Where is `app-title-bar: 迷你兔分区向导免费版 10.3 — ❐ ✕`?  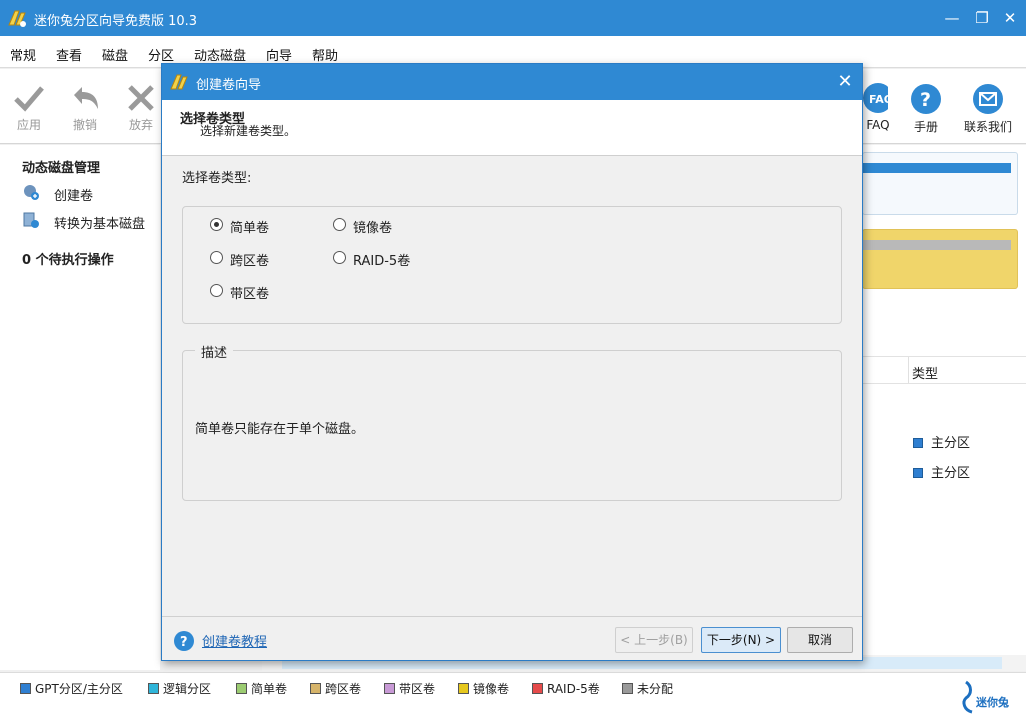 app-title-bar: 迷你兔分区向导免费版 10.3 — ❐ ✕ is located at coordinates (513, 18).